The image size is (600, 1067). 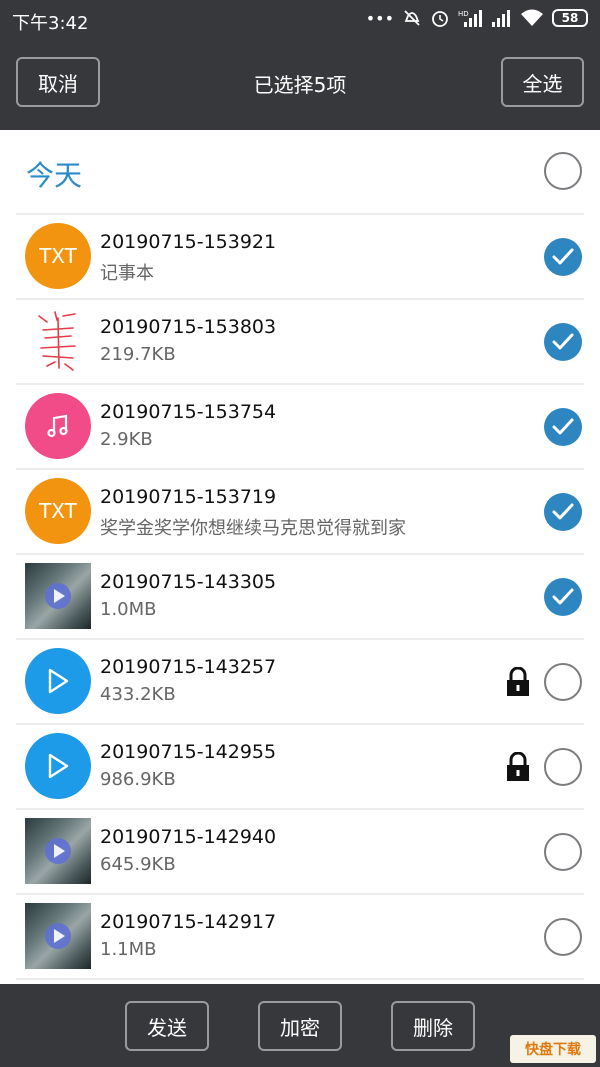 What do you see at coordinates (532, 17) in the screenshot?
I see `wifi-icon` at bounding box center [532, 17].